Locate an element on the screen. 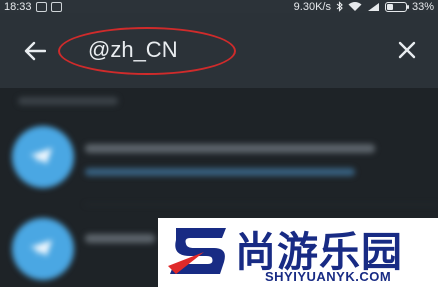  close-icon is located at coordinates (407, 50).